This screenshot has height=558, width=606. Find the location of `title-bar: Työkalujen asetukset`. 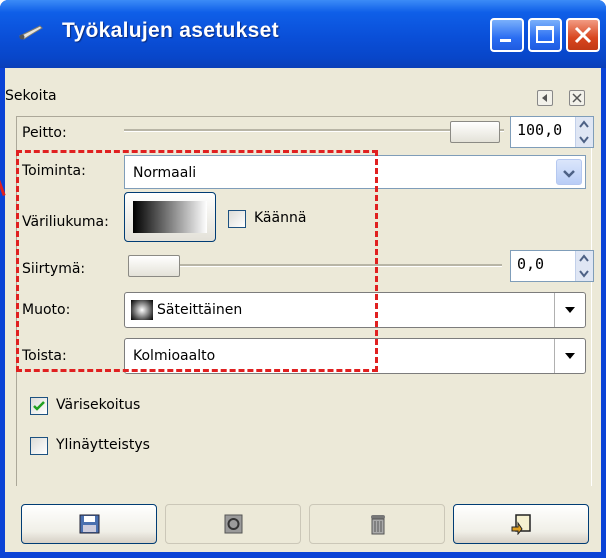

title-bar: Työkalujen asetukset is located at coordinates (303, 34).